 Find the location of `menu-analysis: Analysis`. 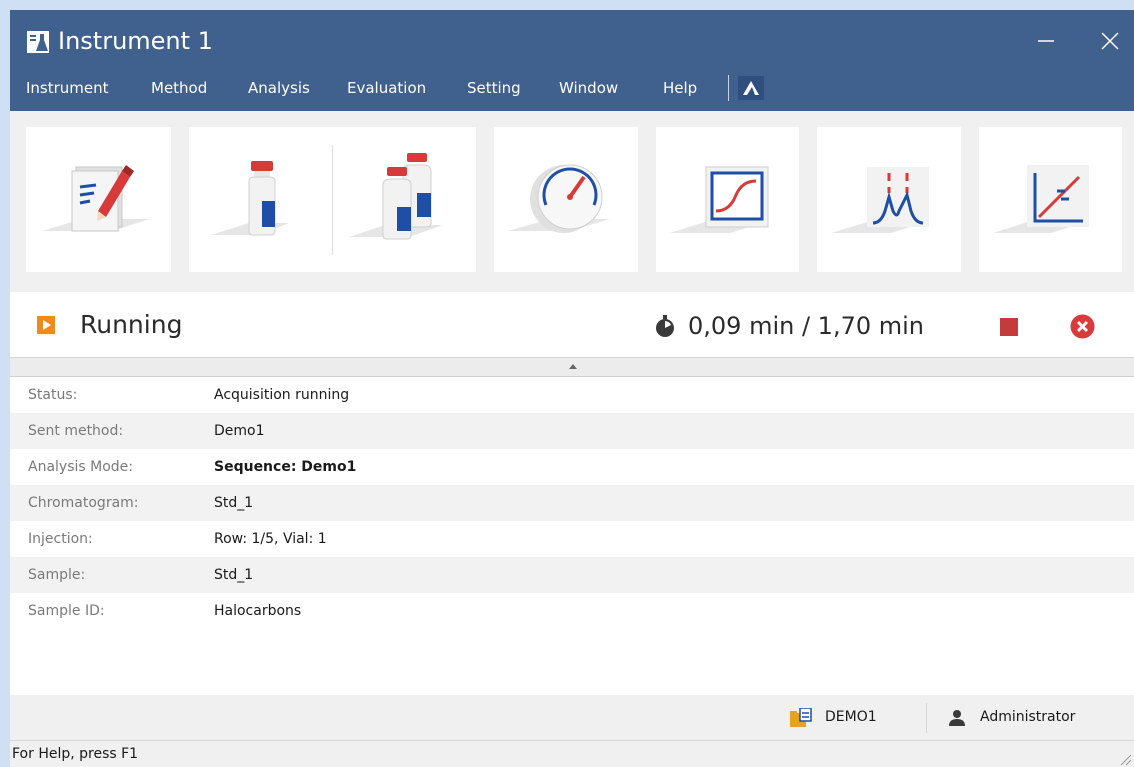

menu-analysis: Analysis is located at coordinates (279, 88).